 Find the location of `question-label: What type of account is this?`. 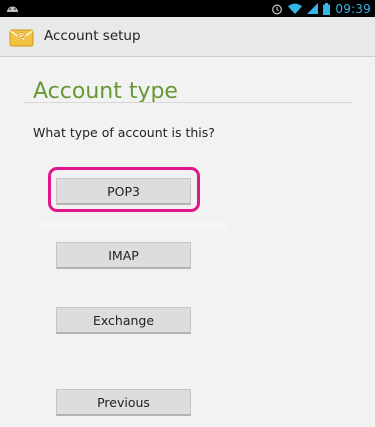

question-label: What type of account is this? is located at coordinates (124, 132).